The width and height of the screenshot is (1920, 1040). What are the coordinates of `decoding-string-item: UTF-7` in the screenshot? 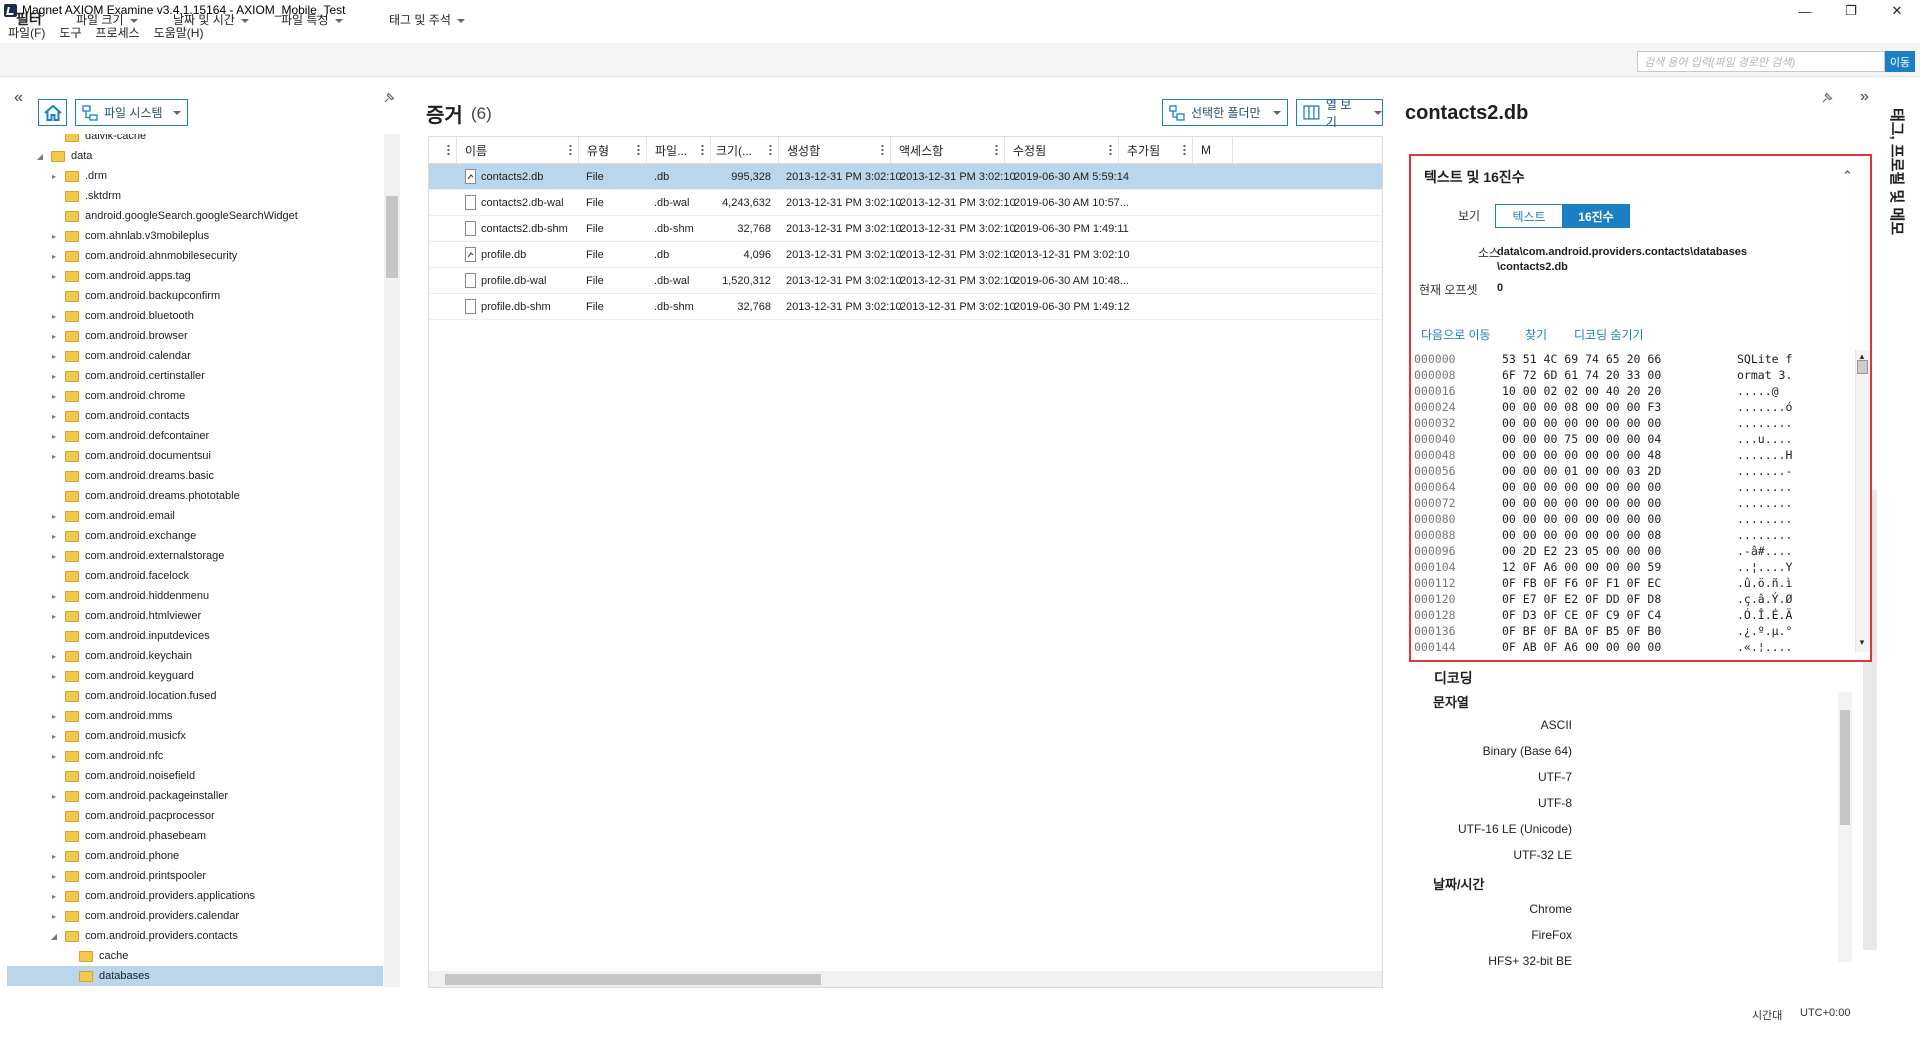 It's located at (1512, 777).